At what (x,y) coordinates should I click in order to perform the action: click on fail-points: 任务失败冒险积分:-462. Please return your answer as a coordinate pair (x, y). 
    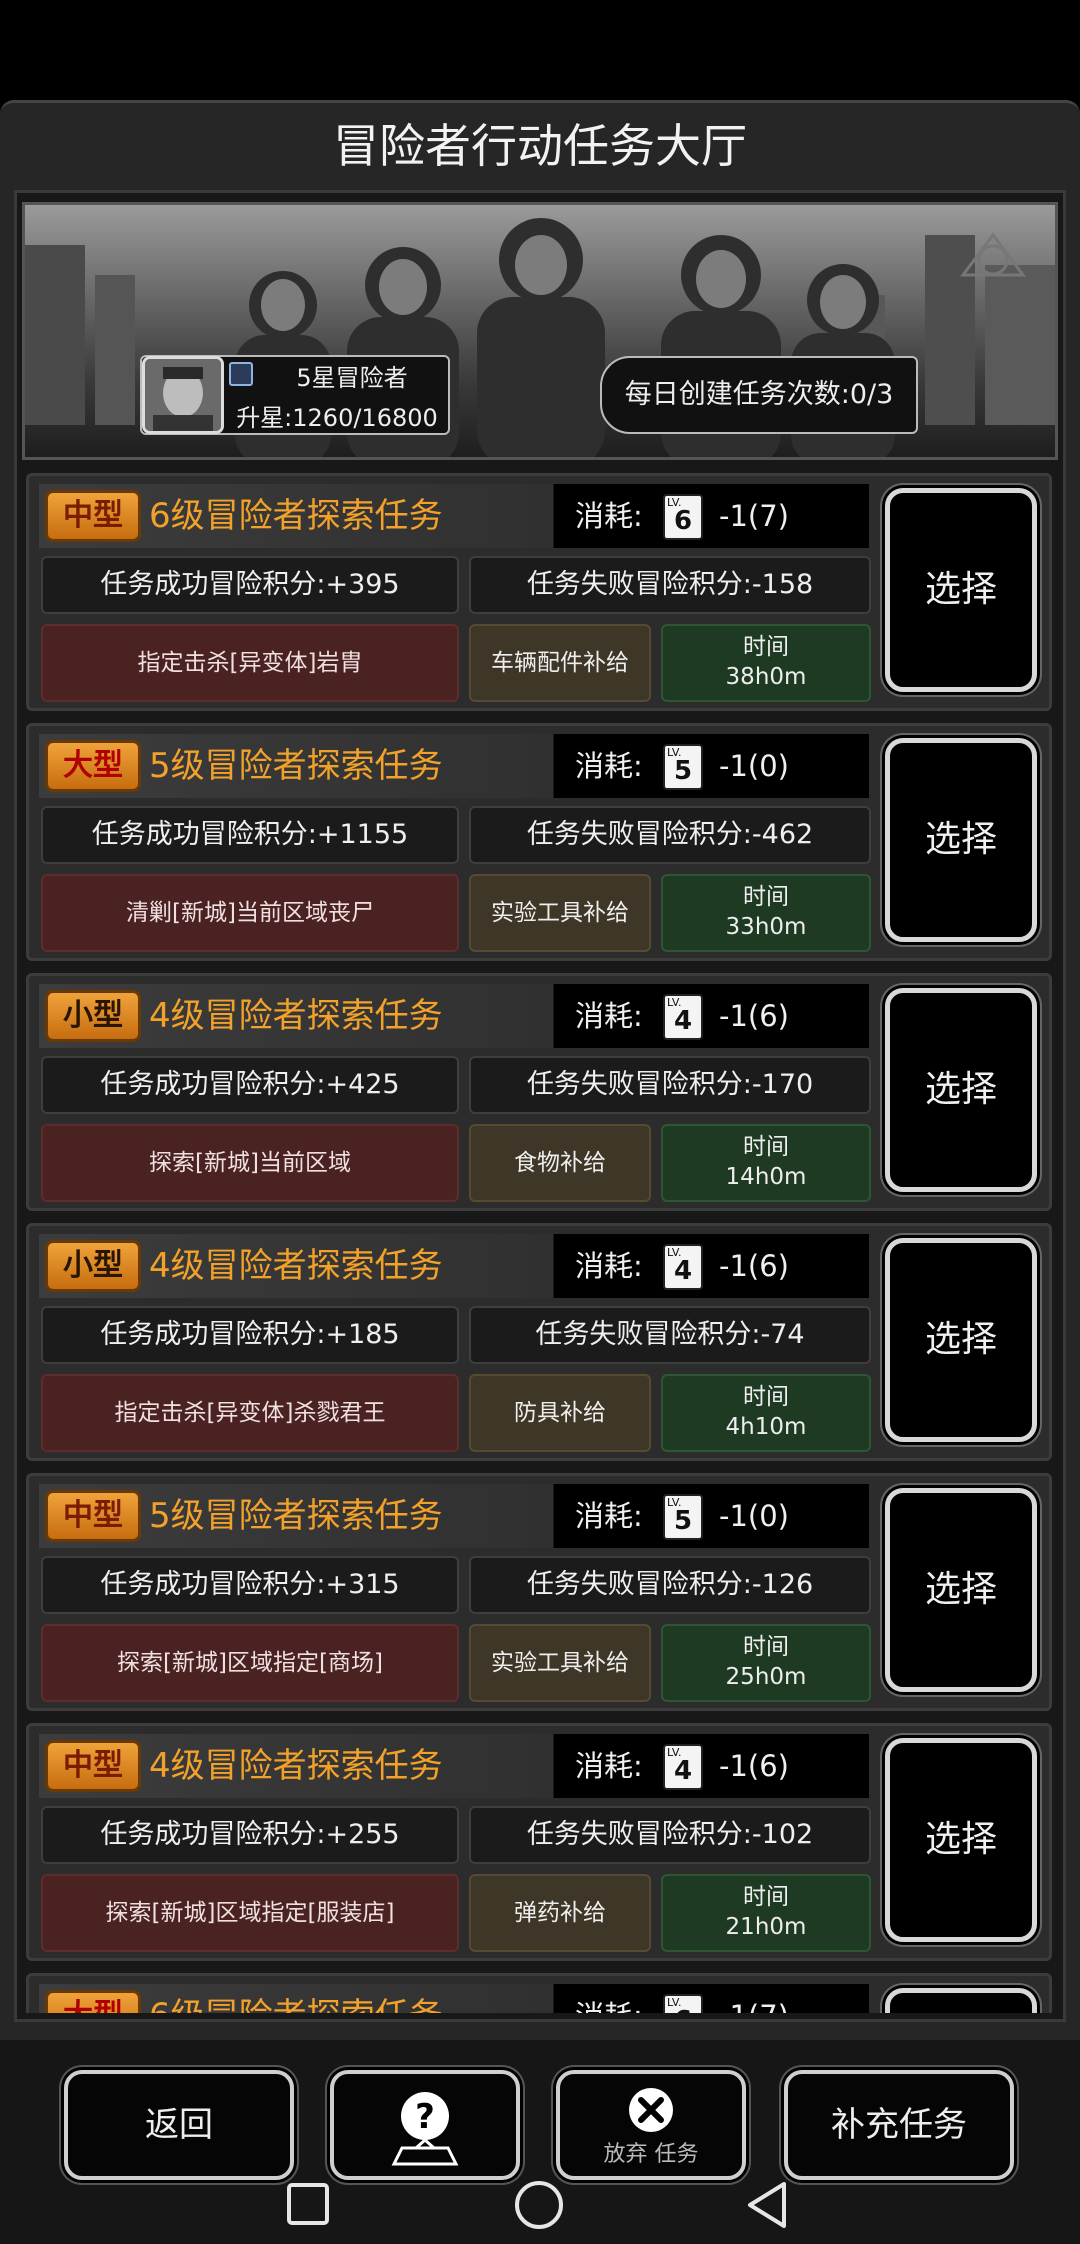
    Looking at the image, I should click on (670, 835).